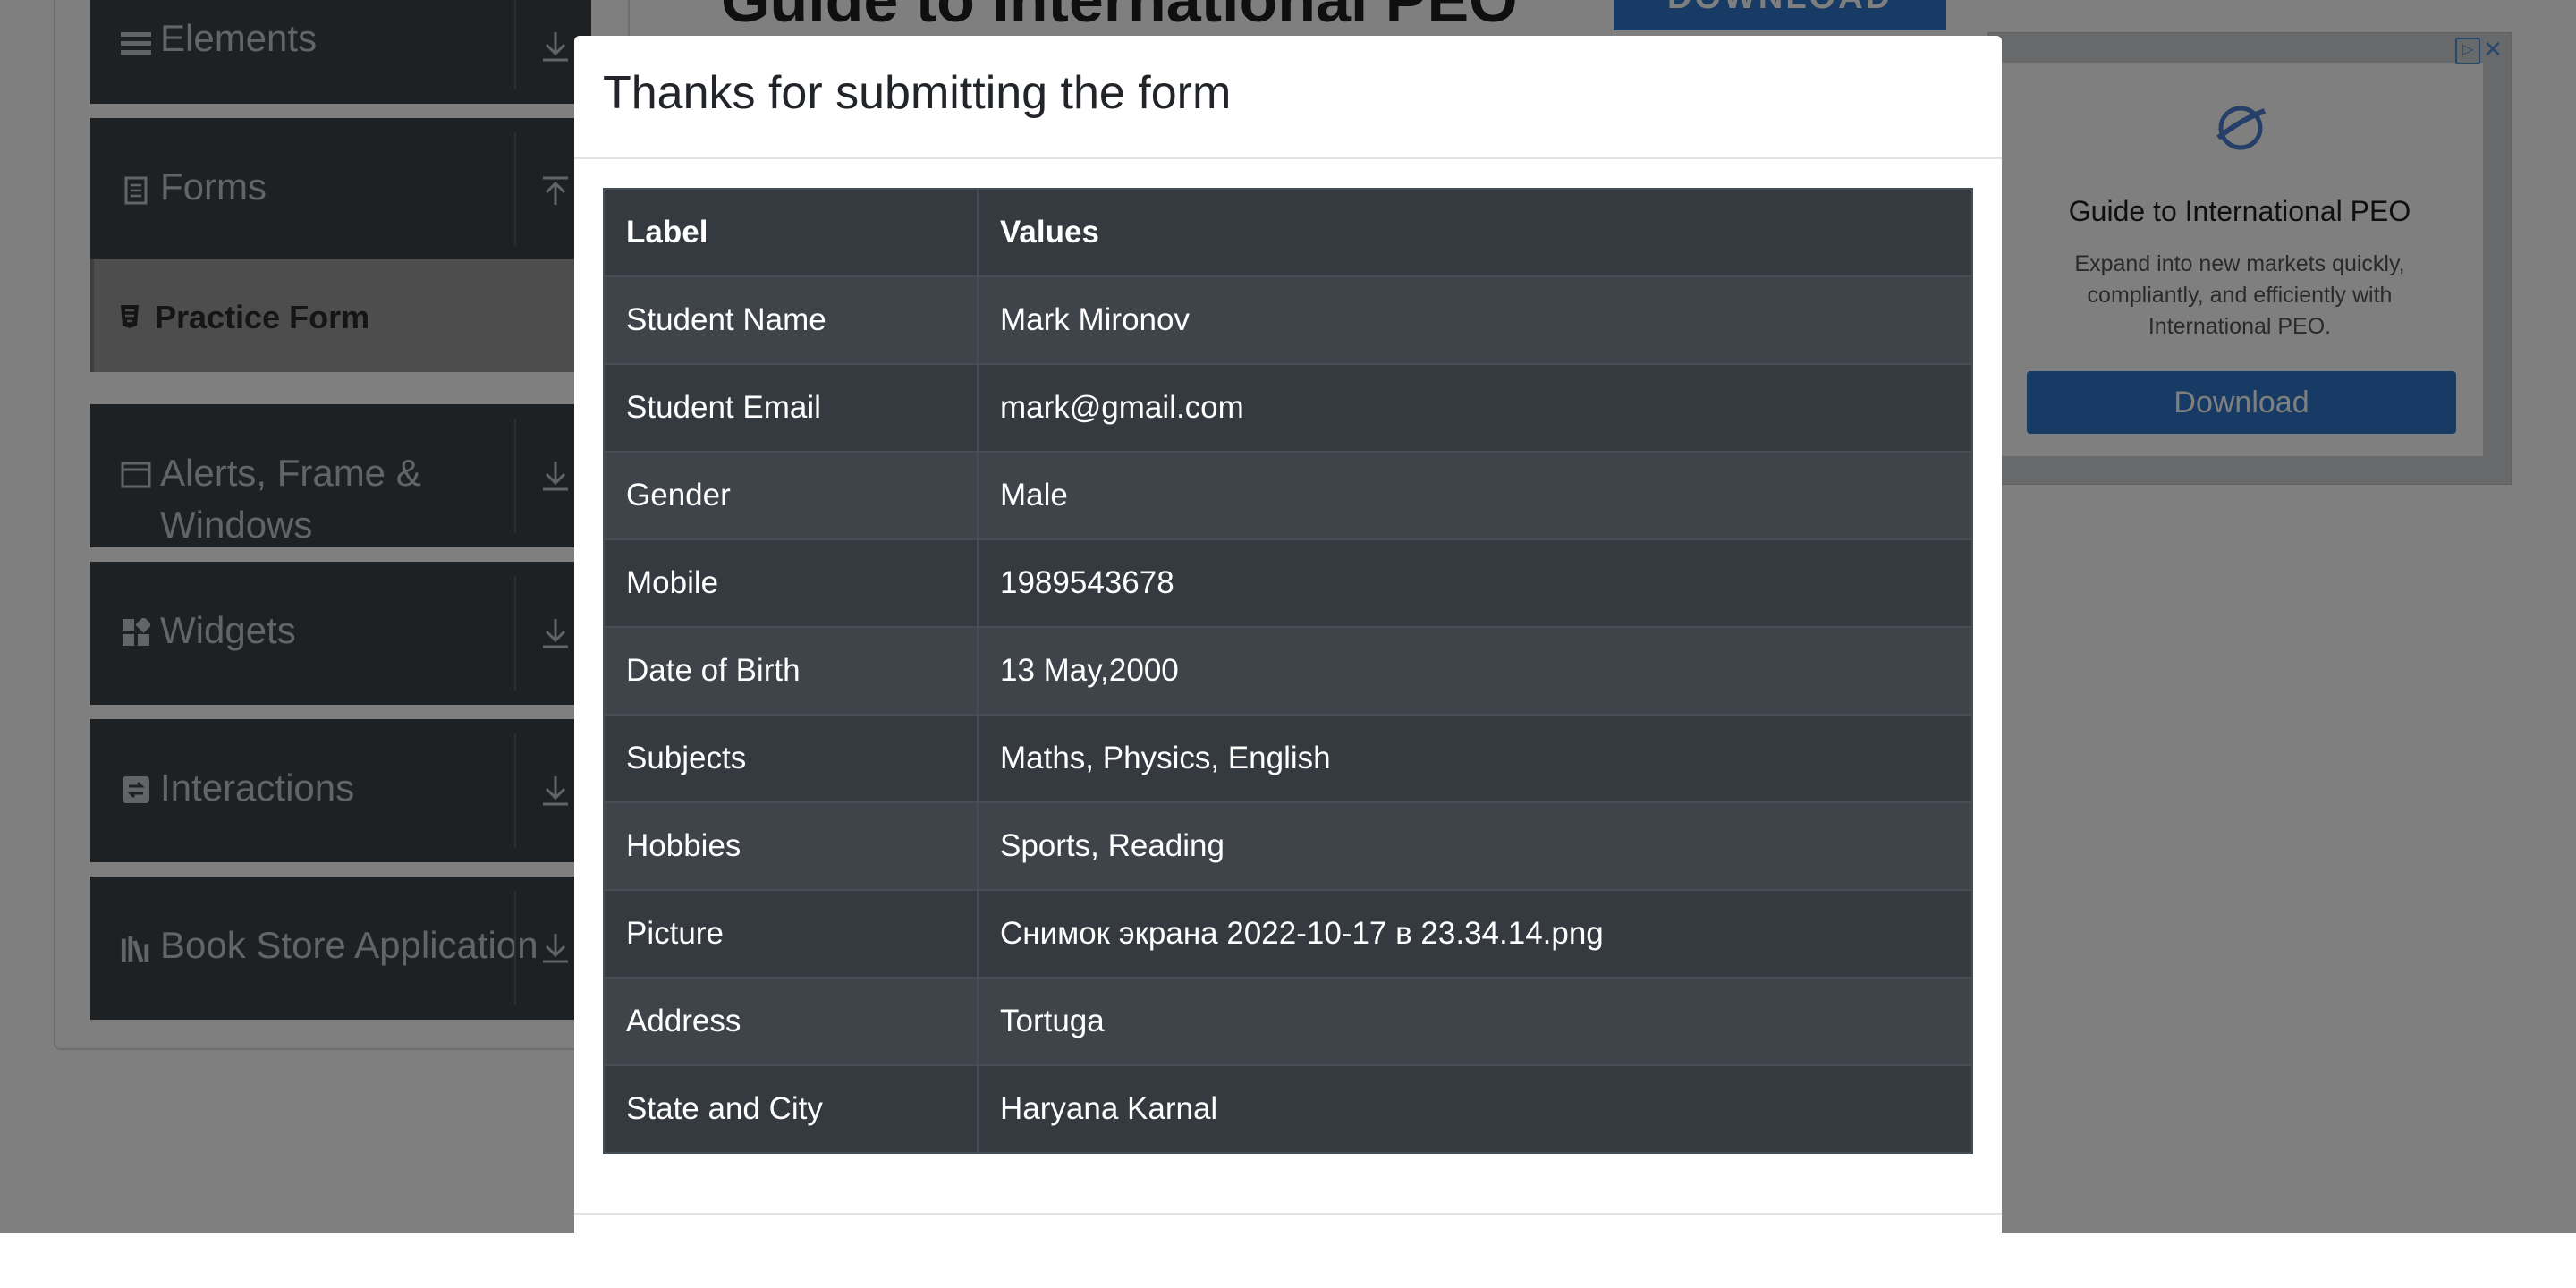  I want to click on table-row: Gender Male, so click(1288, 495).